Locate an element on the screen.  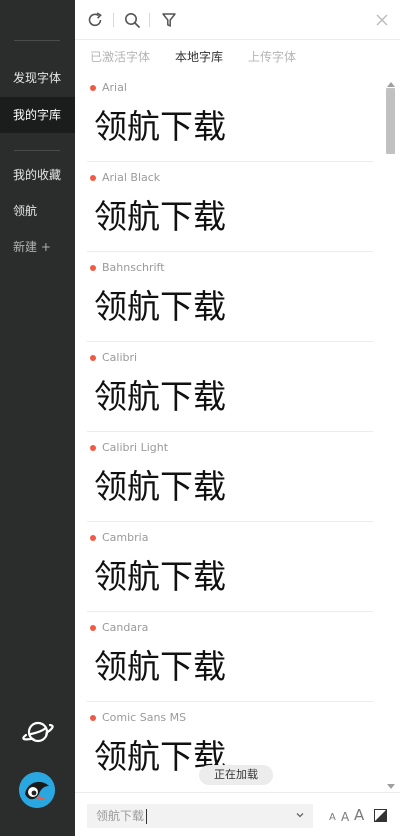
avatar is located at coordinates (37, 790).